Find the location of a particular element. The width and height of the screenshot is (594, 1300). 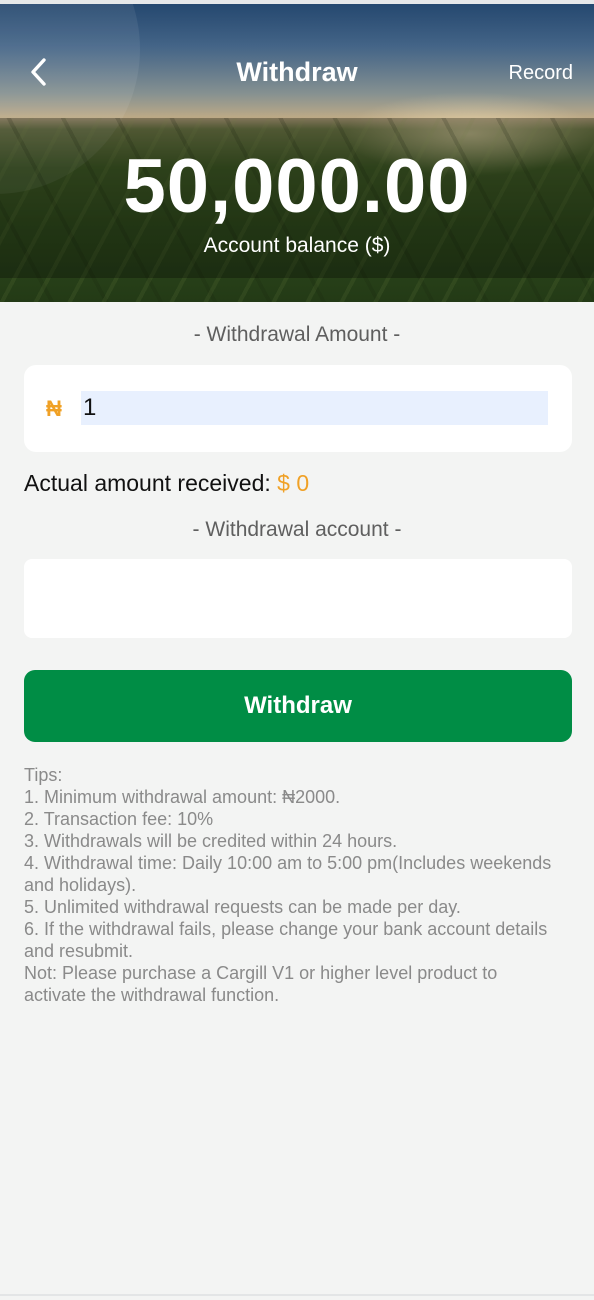

tips-line: Tips: is located at coordinates (43, 775).